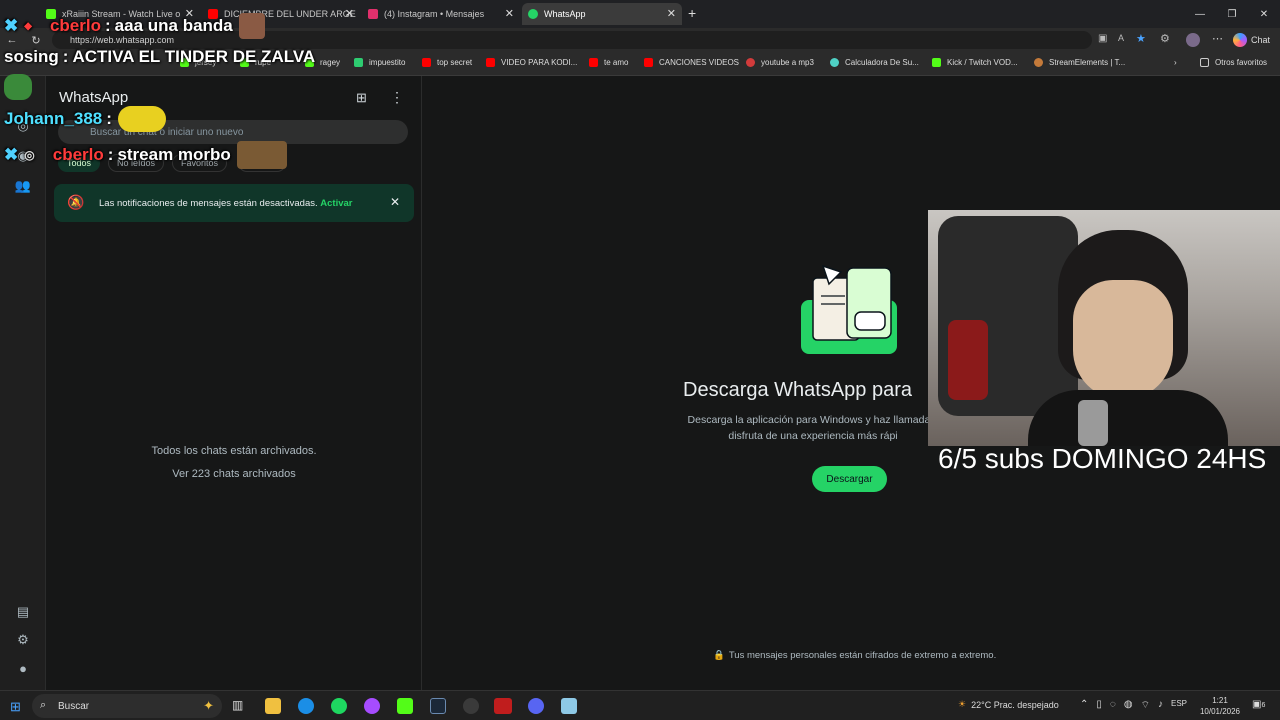 The image size is (1280, 720). I want to click on text-size-icon: A, so click(1121, 38).